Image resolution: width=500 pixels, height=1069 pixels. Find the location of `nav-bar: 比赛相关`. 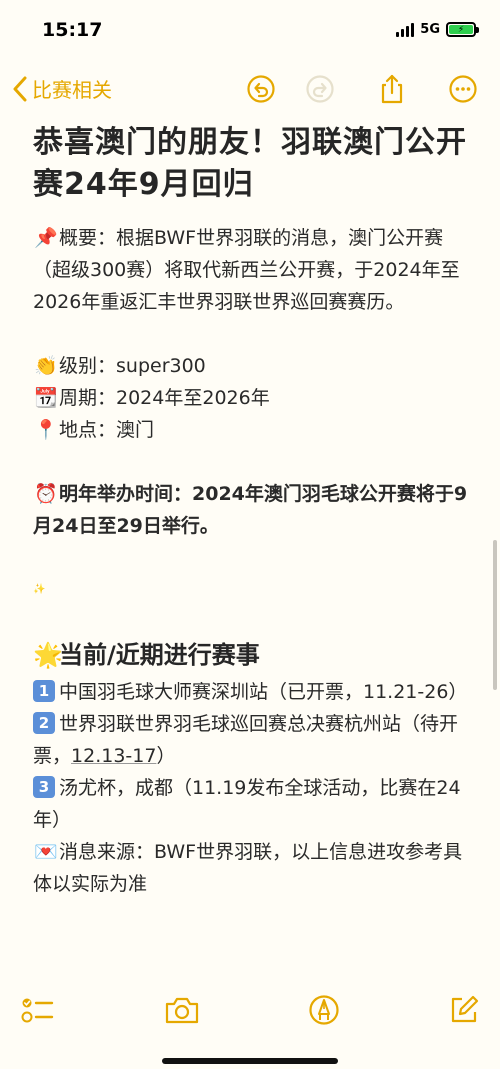

nav-bar: 比赛相关 is located at coordinates (250, 90).